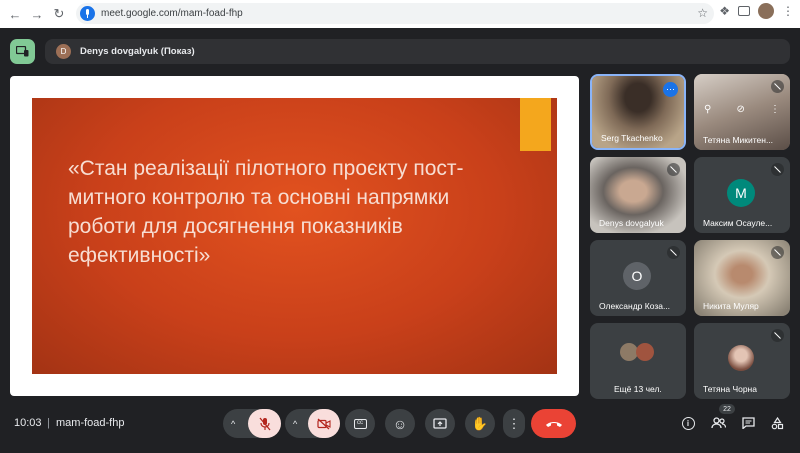 The height and width of the screenshot is (453, 800). What do you see at coordinates (742, 278) in the screenshot?
I see `participant-tile: Никита Муляр` at bounding box center [742, 278].